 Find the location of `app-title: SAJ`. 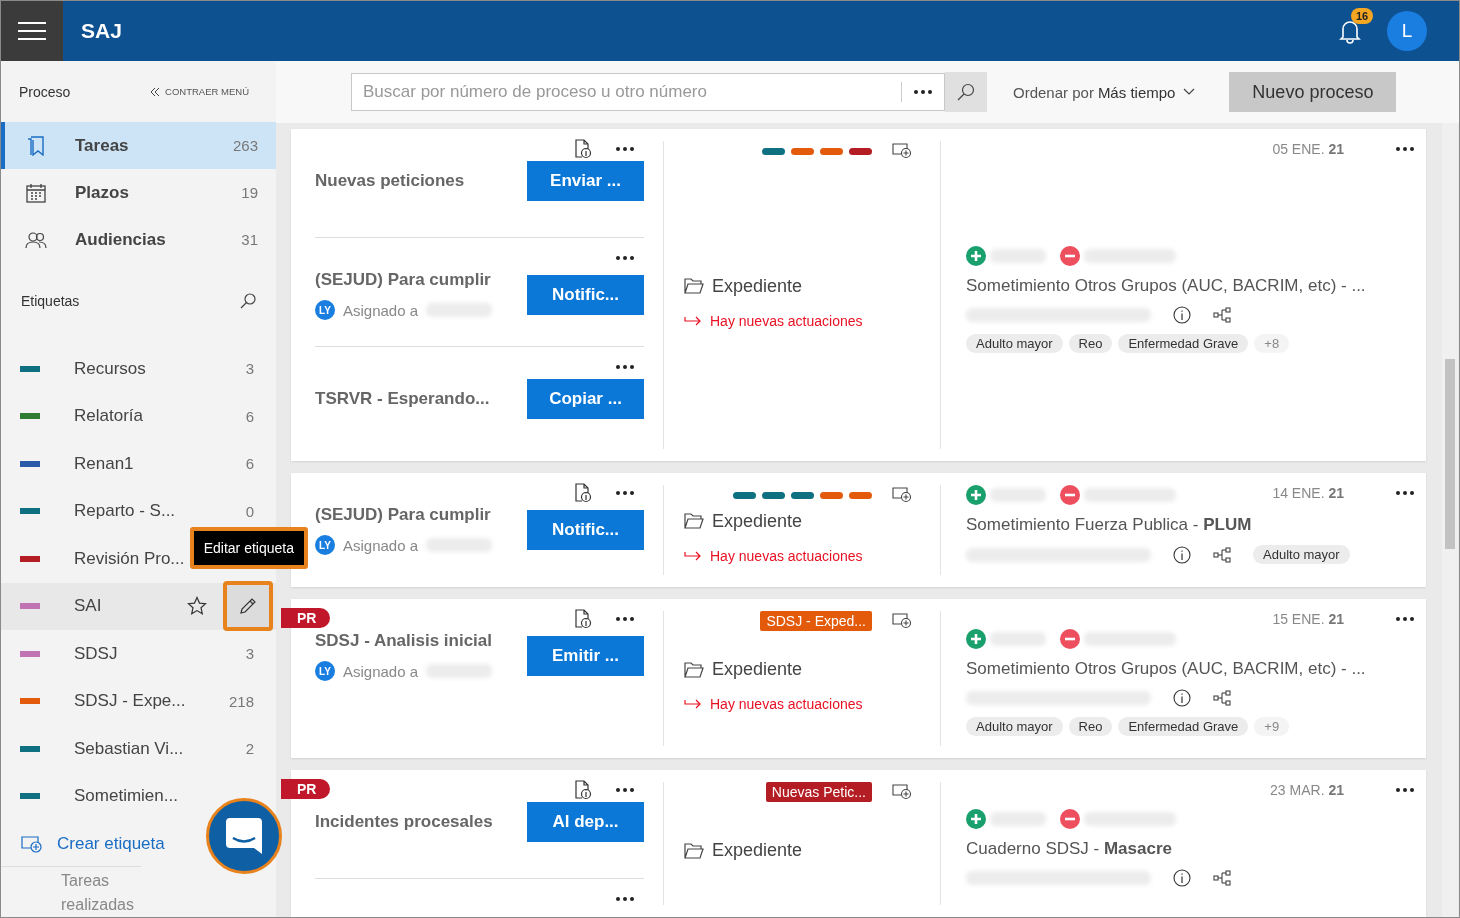

app-title: SAJ is located at coordinates (101, 31).